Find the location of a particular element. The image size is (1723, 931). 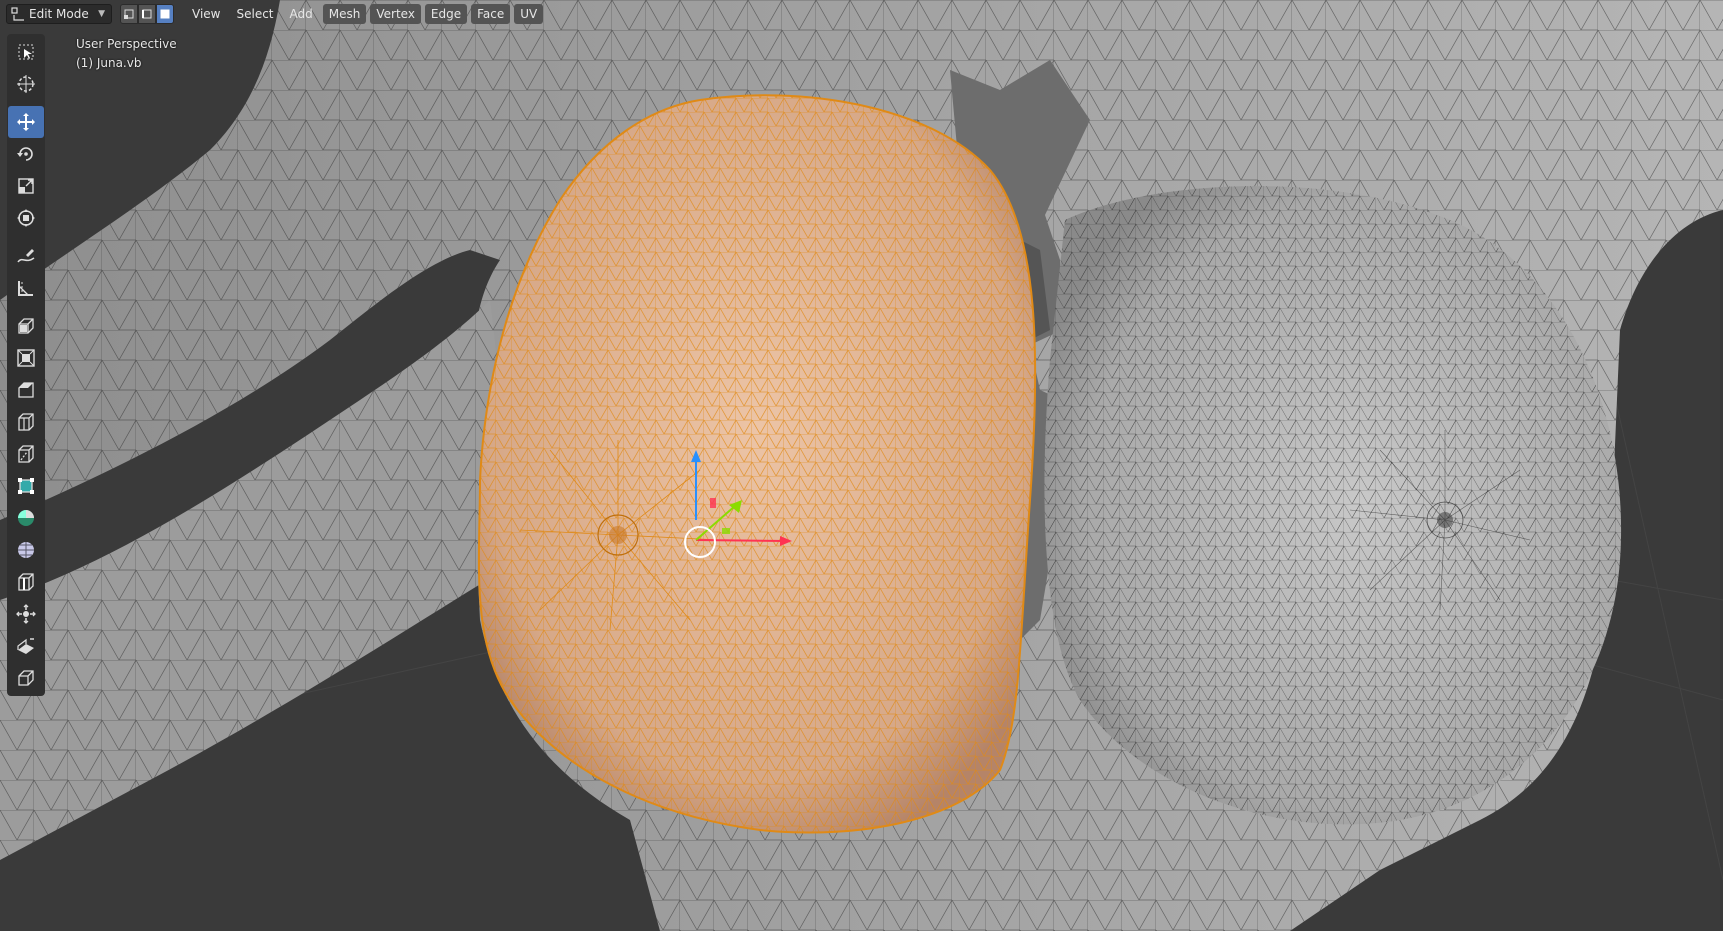

select-mode-group is located at coordinates (147, 14).